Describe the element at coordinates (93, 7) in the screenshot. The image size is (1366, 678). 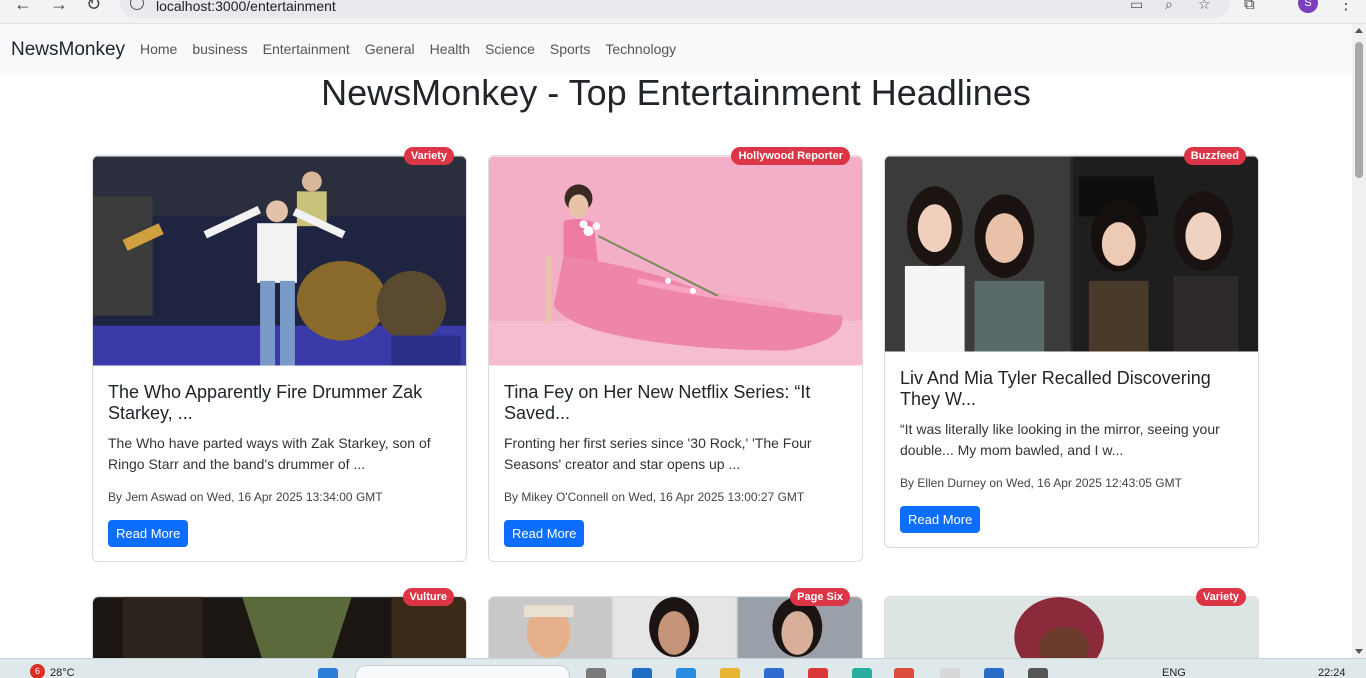
I see `reload-icon: ↻` at that location.